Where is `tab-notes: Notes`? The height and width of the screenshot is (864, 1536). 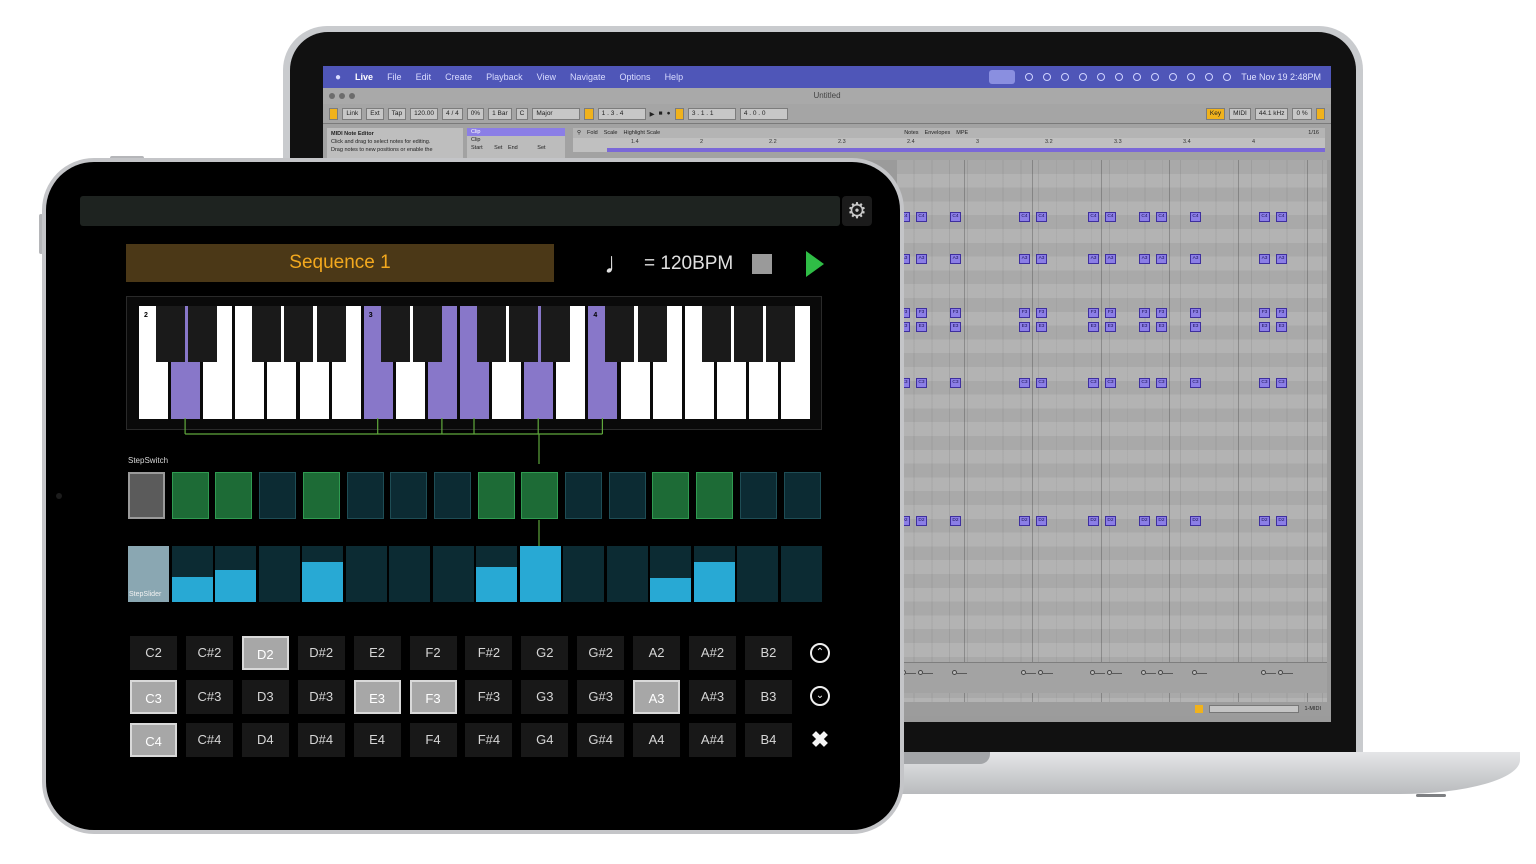 tab-notes: Notes is located at coordinates (911, 133).